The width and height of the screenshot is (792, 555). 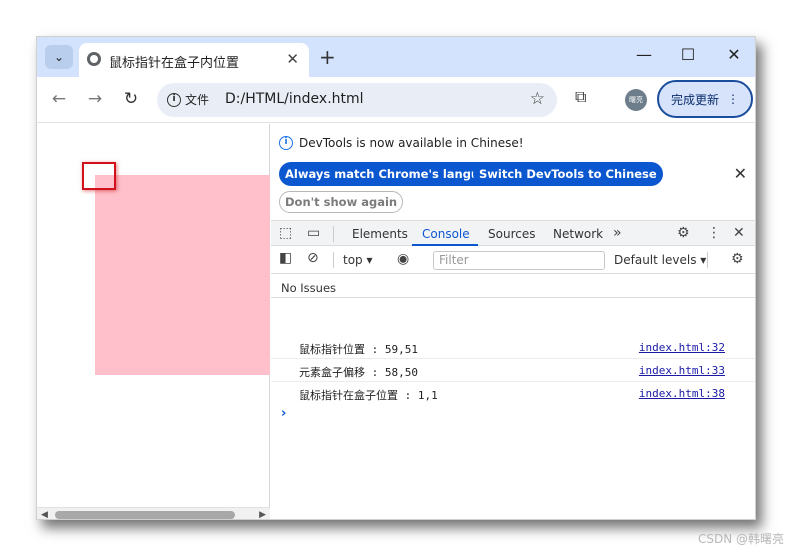 I want to click on context-label: top, so click(x=353, y=260).